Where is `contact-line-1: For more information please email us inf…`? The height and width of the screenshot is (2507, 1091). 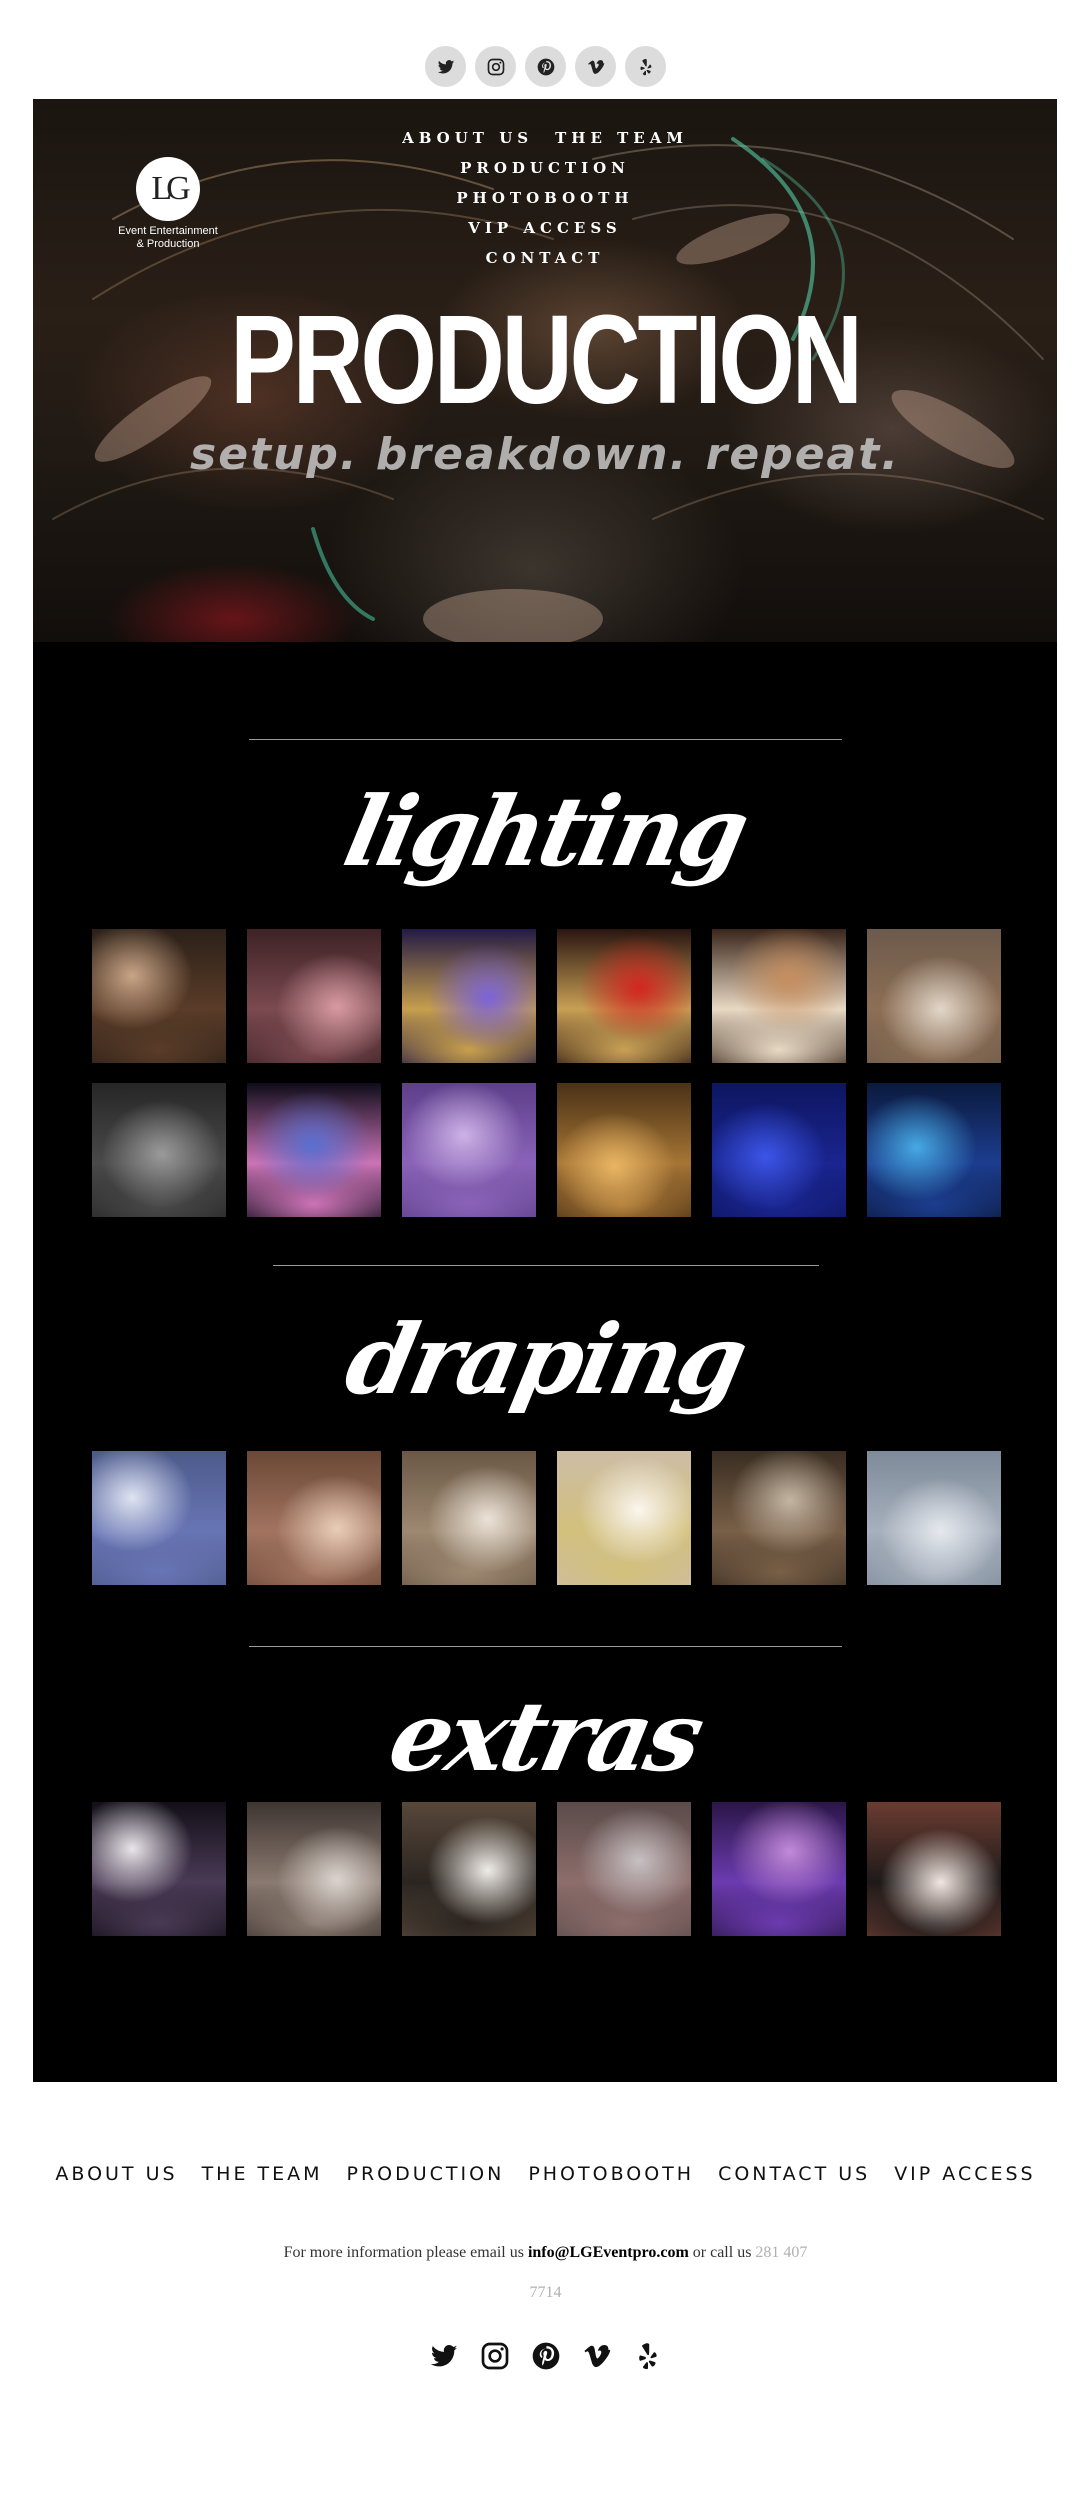 contact-line-1: For more information please email us inf… is located at coordinates (545, 2253).